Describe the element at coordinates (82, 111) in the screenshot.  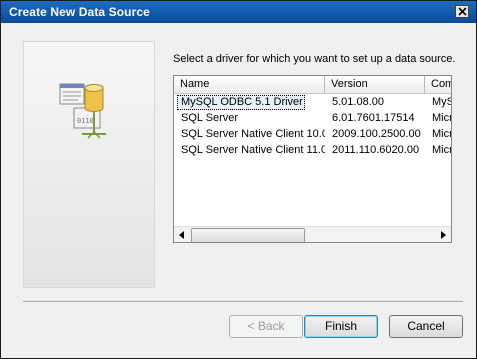
I see `data-source-wizard-icon: 0110` at that location.